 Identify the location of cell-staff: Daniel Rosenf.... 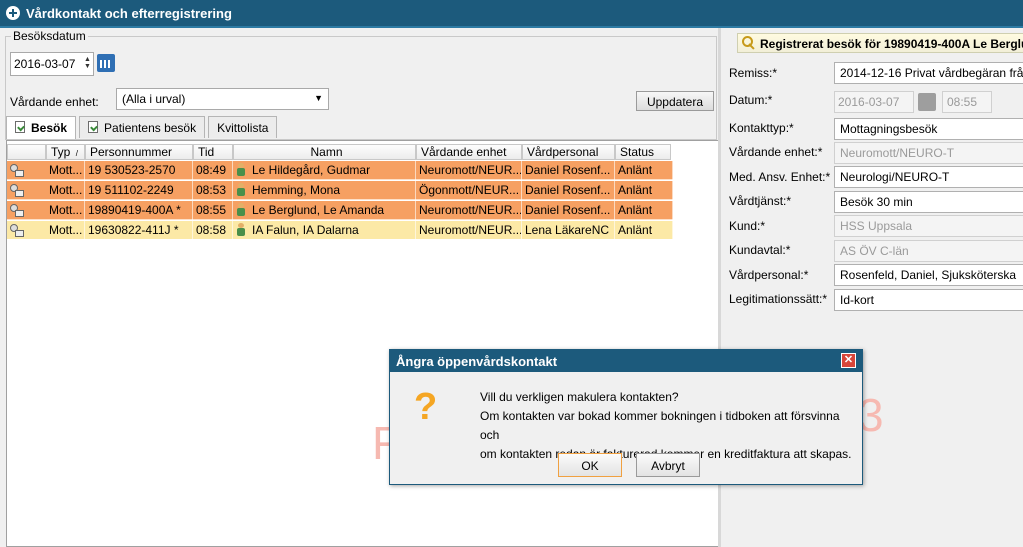
(568, 170).